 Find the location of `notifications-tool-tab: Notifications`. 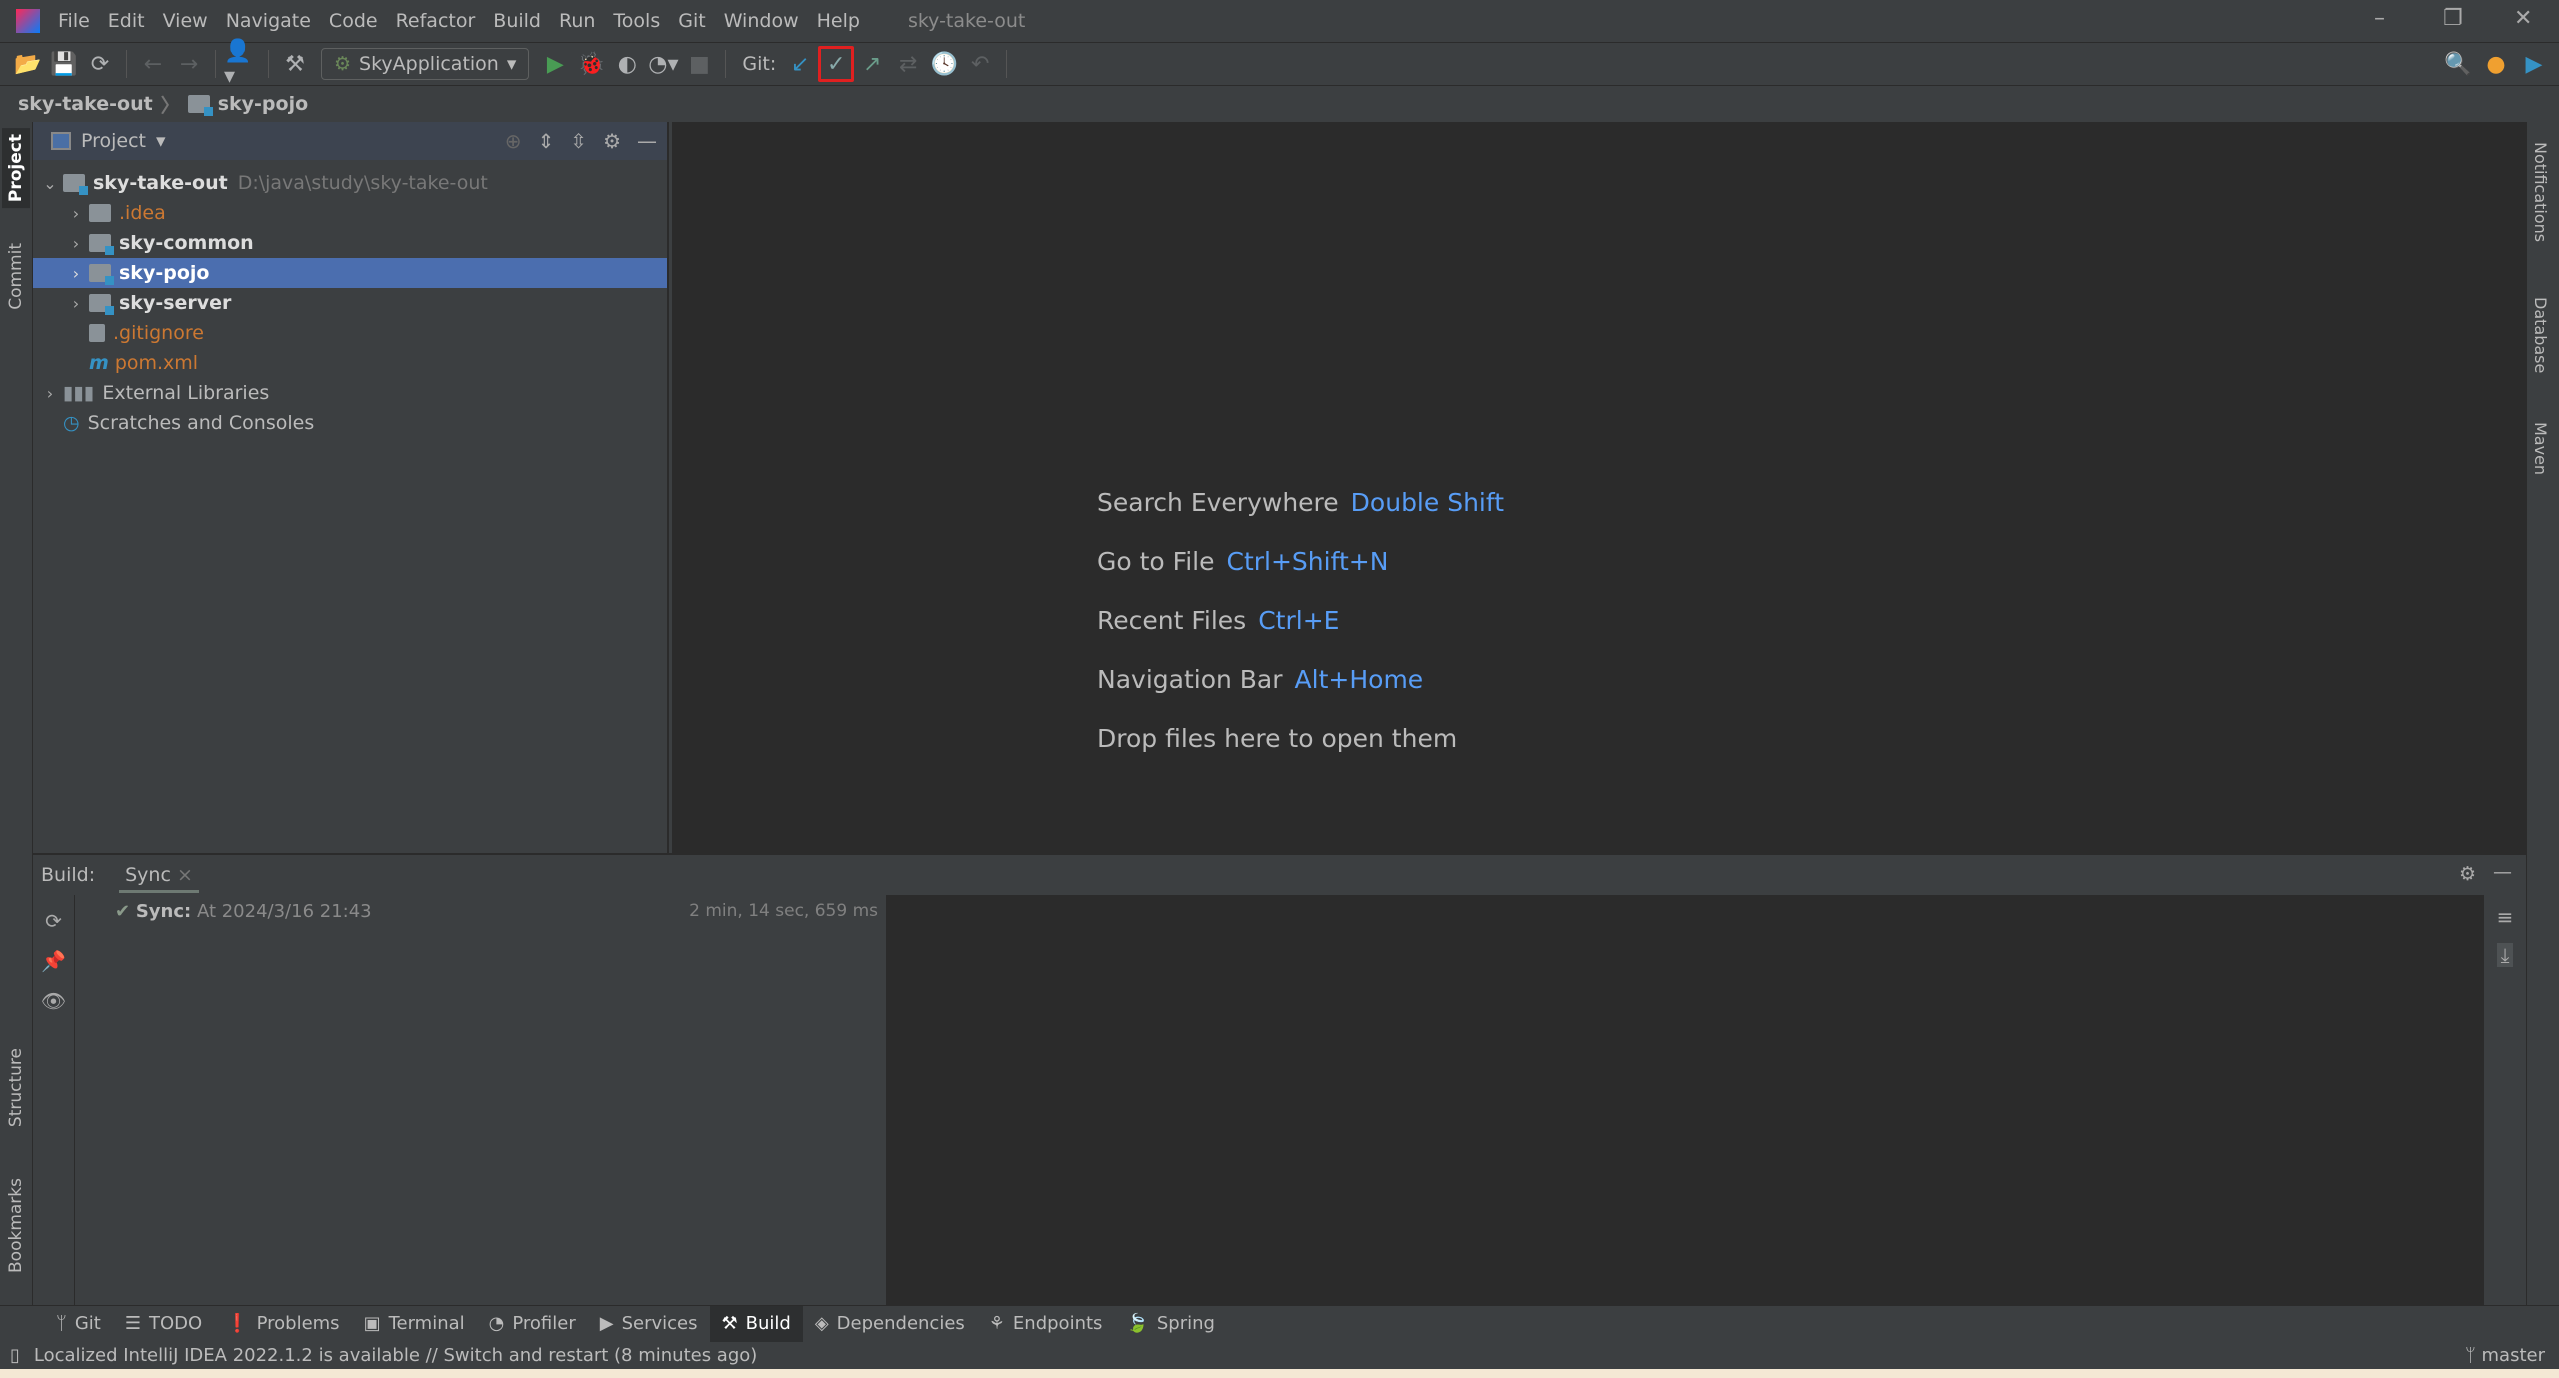

notifications-tool-tab: Notifications is located at coordinates (2540, 192).